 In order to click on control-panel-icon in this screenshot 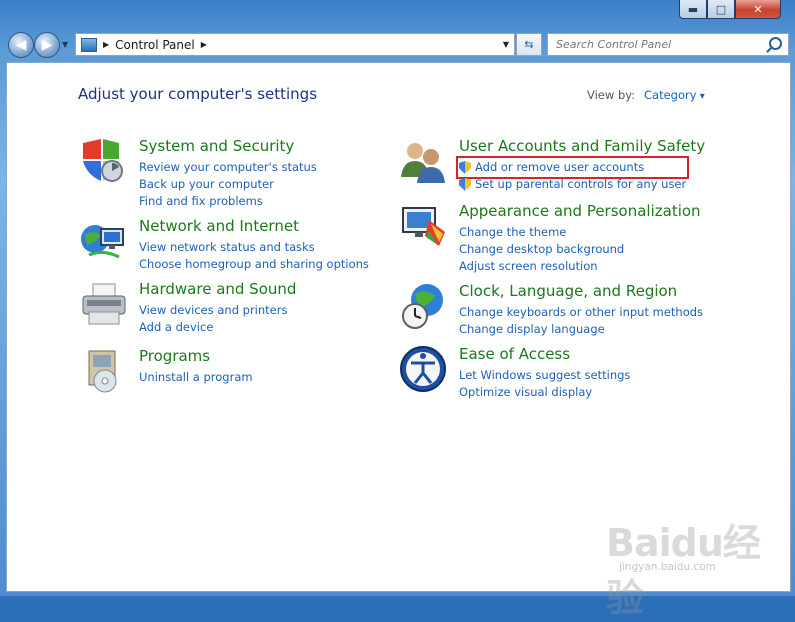, I will do `click(89, 44)`.